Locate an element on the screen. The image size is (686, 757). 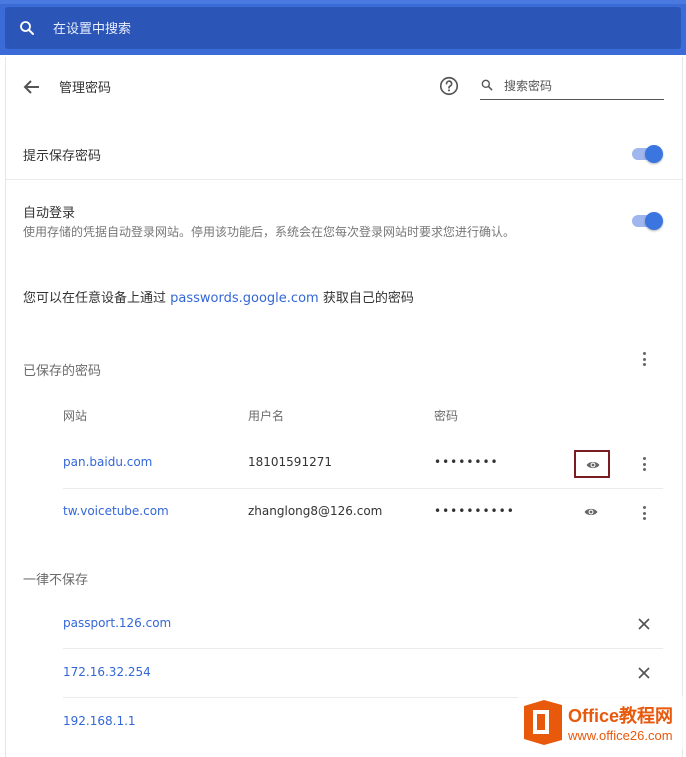
saved-password: •••••••• is located at coordinates (466, 462).